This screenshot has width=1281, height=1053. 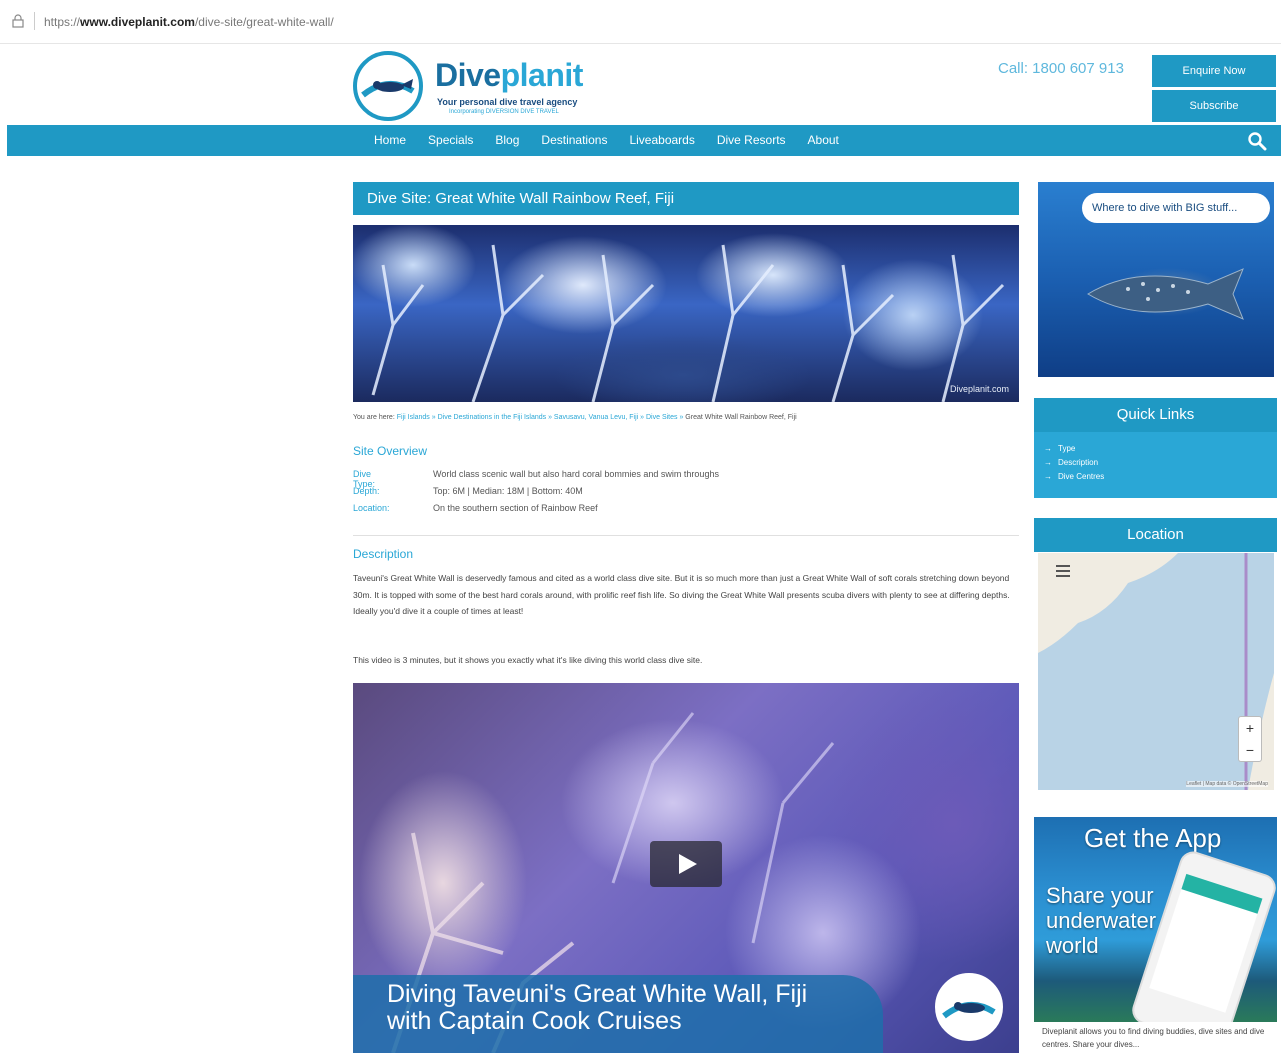 What do you see at coordinates (1061, 68) in the screenshot?
I see `call-phone-link: Call: 1800 607 913` at bounding box center [1061, 68].